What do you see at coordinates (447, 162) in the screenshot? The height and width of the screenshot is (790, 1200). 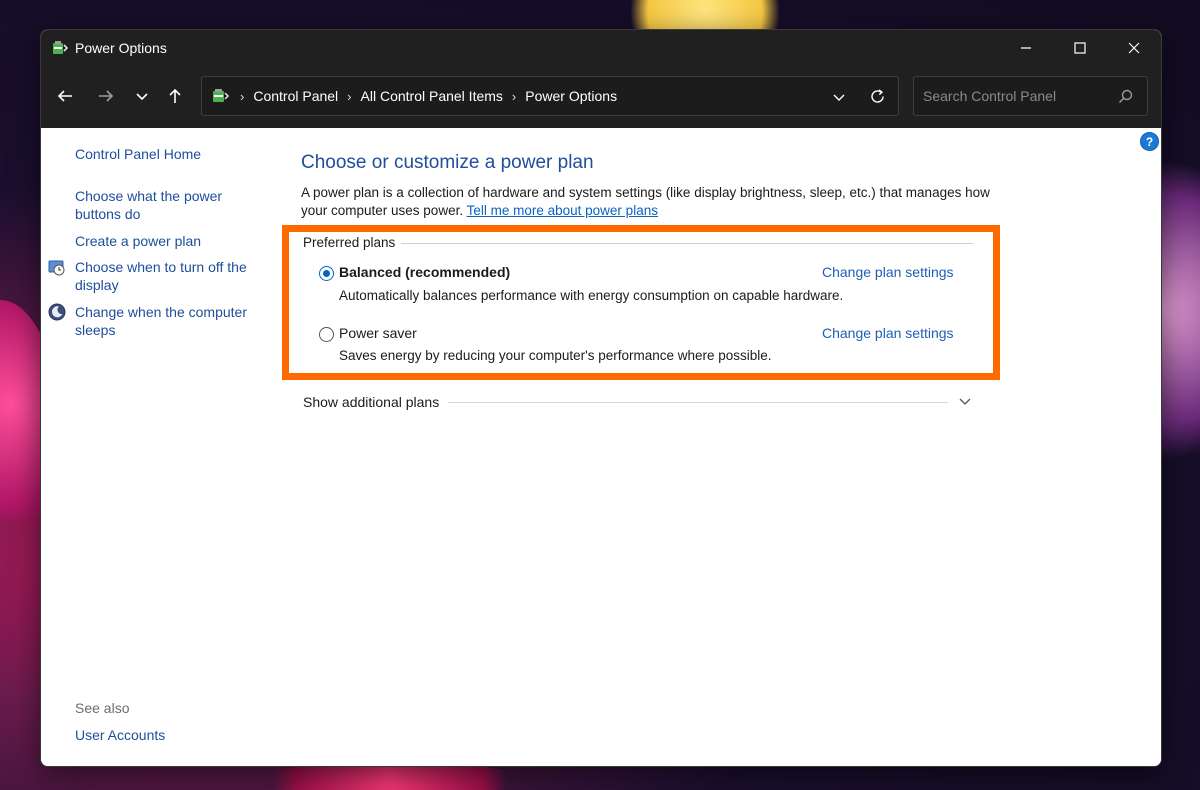 I see `page-title: Choose or customize a power plan` at bounding box center [447, 162].